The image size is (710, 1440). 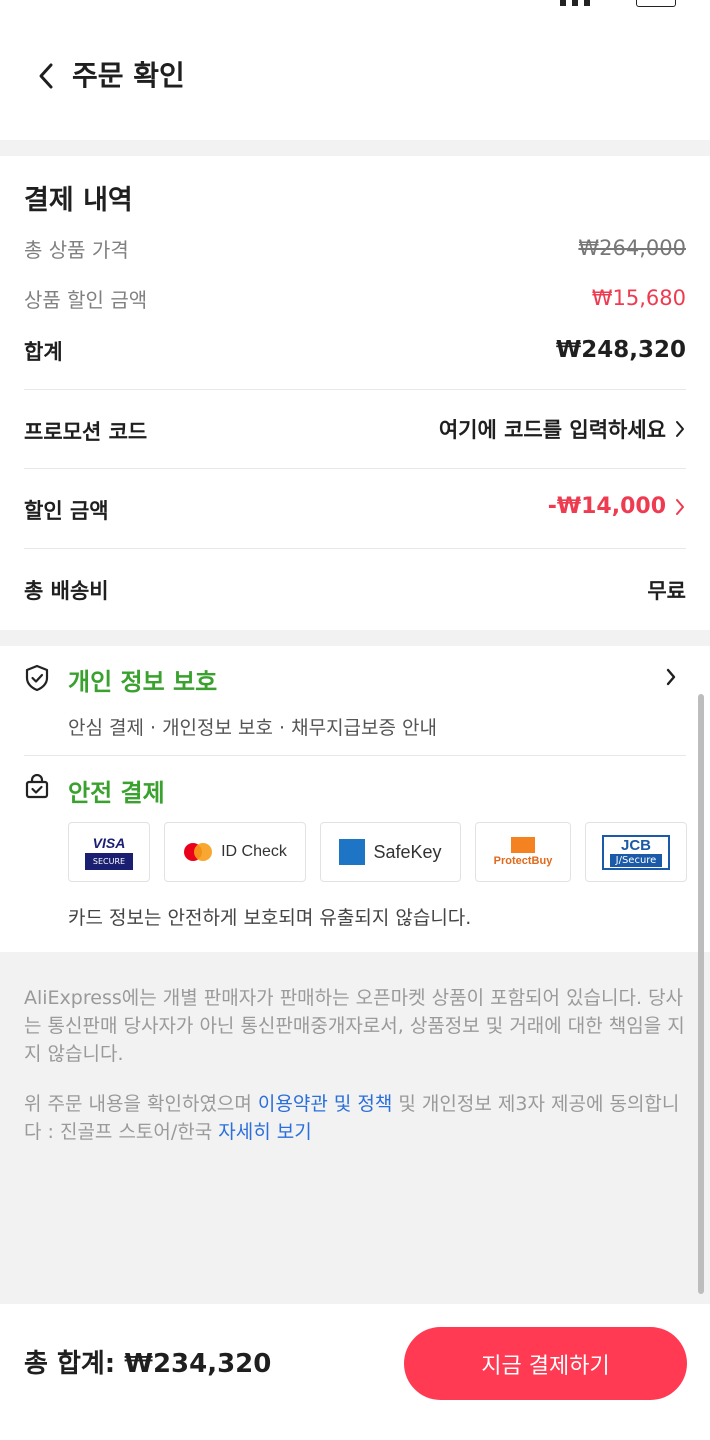 I want to click on page-title: 주문 확인, so click(x=128, y=75).